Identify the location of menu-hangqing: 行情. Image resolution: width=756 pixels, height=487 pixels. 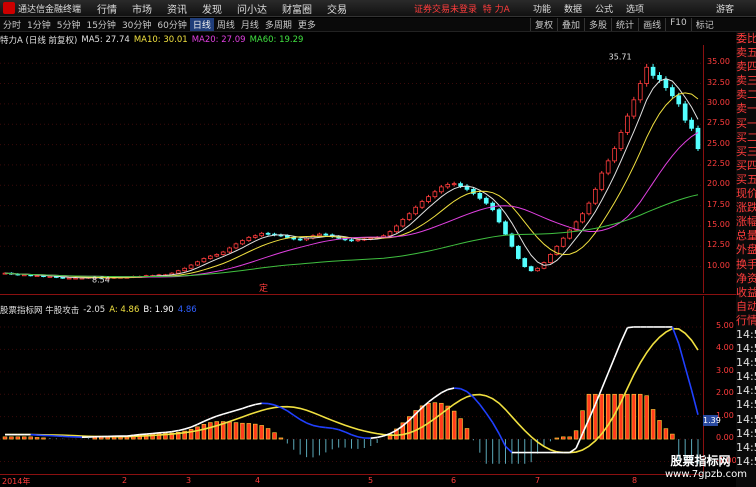
(107, 8).